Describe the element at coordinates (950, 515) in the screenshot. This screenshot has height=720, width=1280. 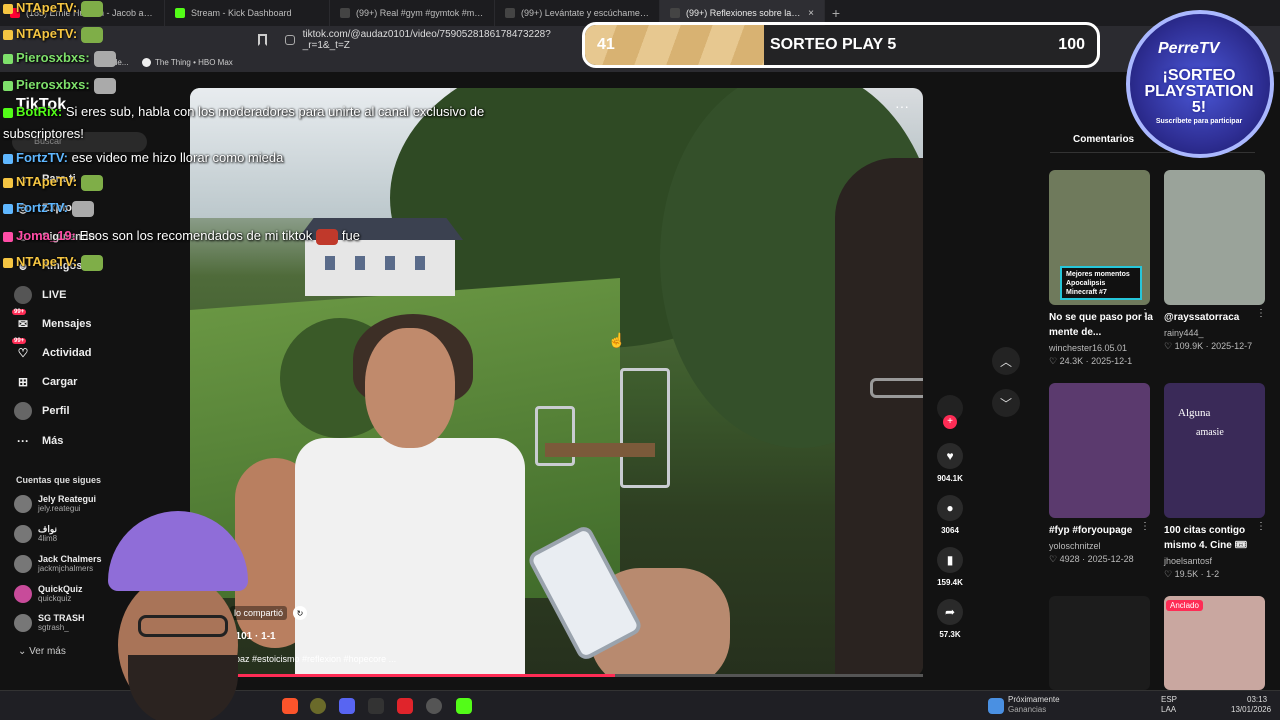
I see `comment-button: ● 3064` at that location.